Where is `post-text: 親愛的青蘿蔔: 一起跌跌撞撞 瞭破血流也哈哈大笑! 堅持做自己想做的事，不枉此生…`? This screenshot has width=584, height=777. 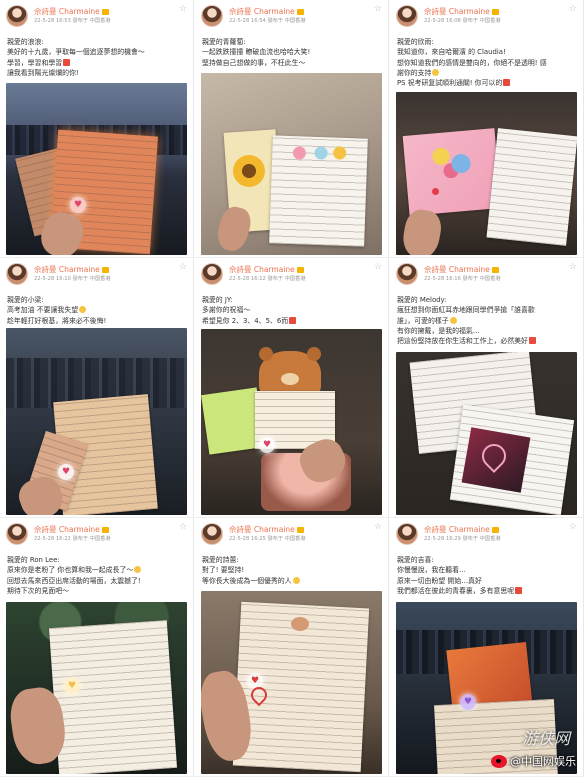
post-text: 親愛的青蘿蔔: 一起跌跌撞撞 瞭破血流也哈哈大笑! 堅持做自己想做的事，不枉此生… is located at coordinates (292, 52).